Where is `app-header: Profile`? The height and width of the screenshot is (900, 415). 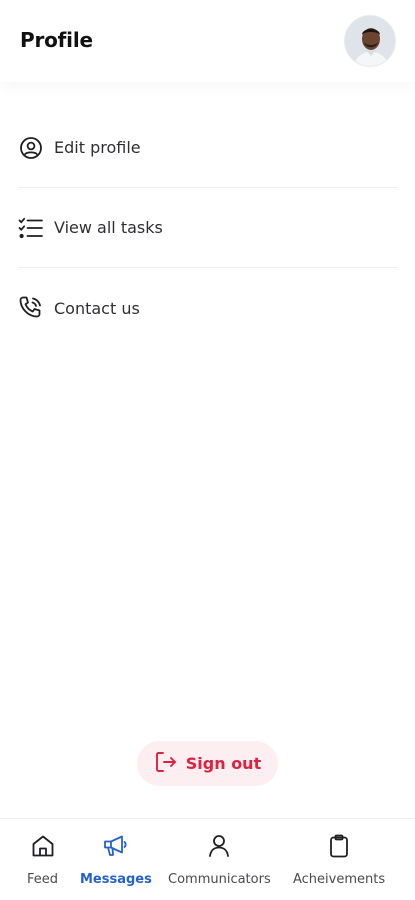
app-header: Profile is located at coordinates (207, 41).